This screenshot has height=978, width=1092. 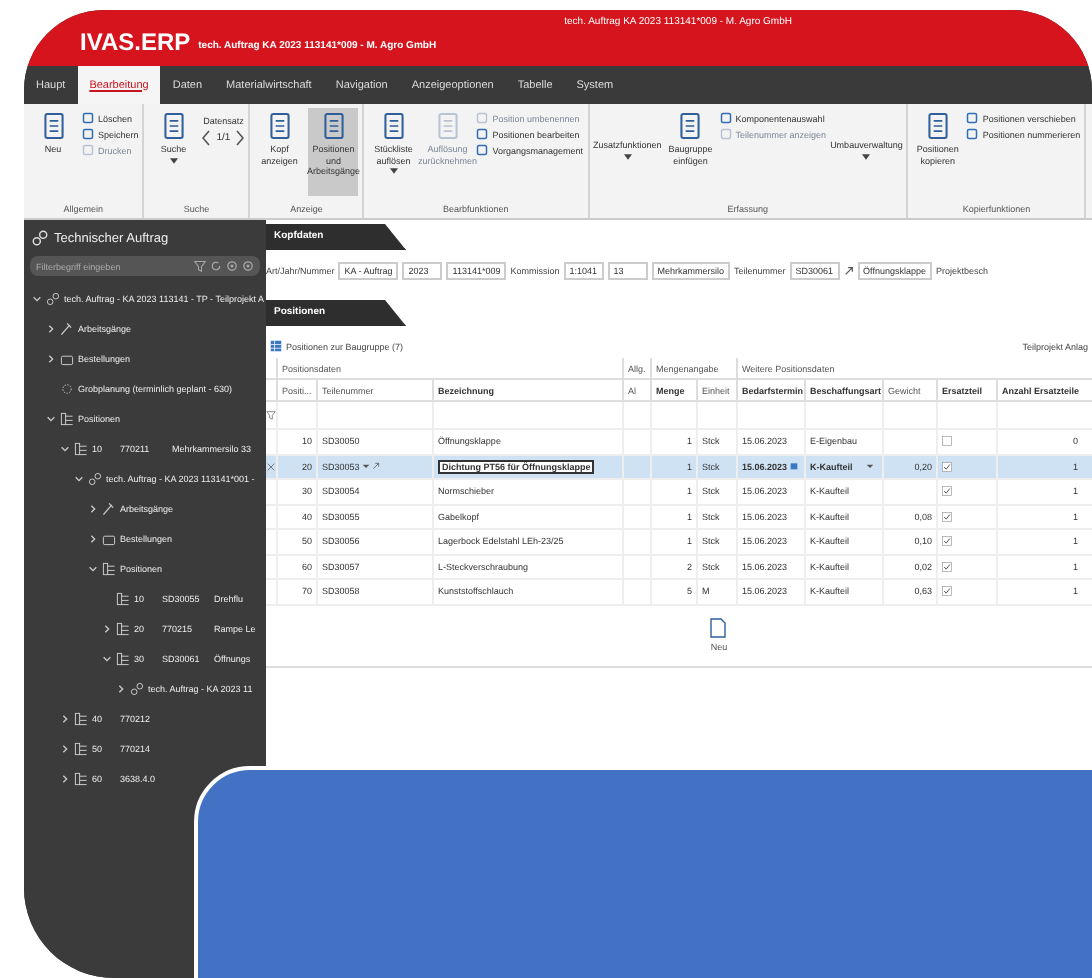 What do you see at coordinates (793, 466) in the screenshot?
I see `calendar-icon` at bounding box center [793, 466].